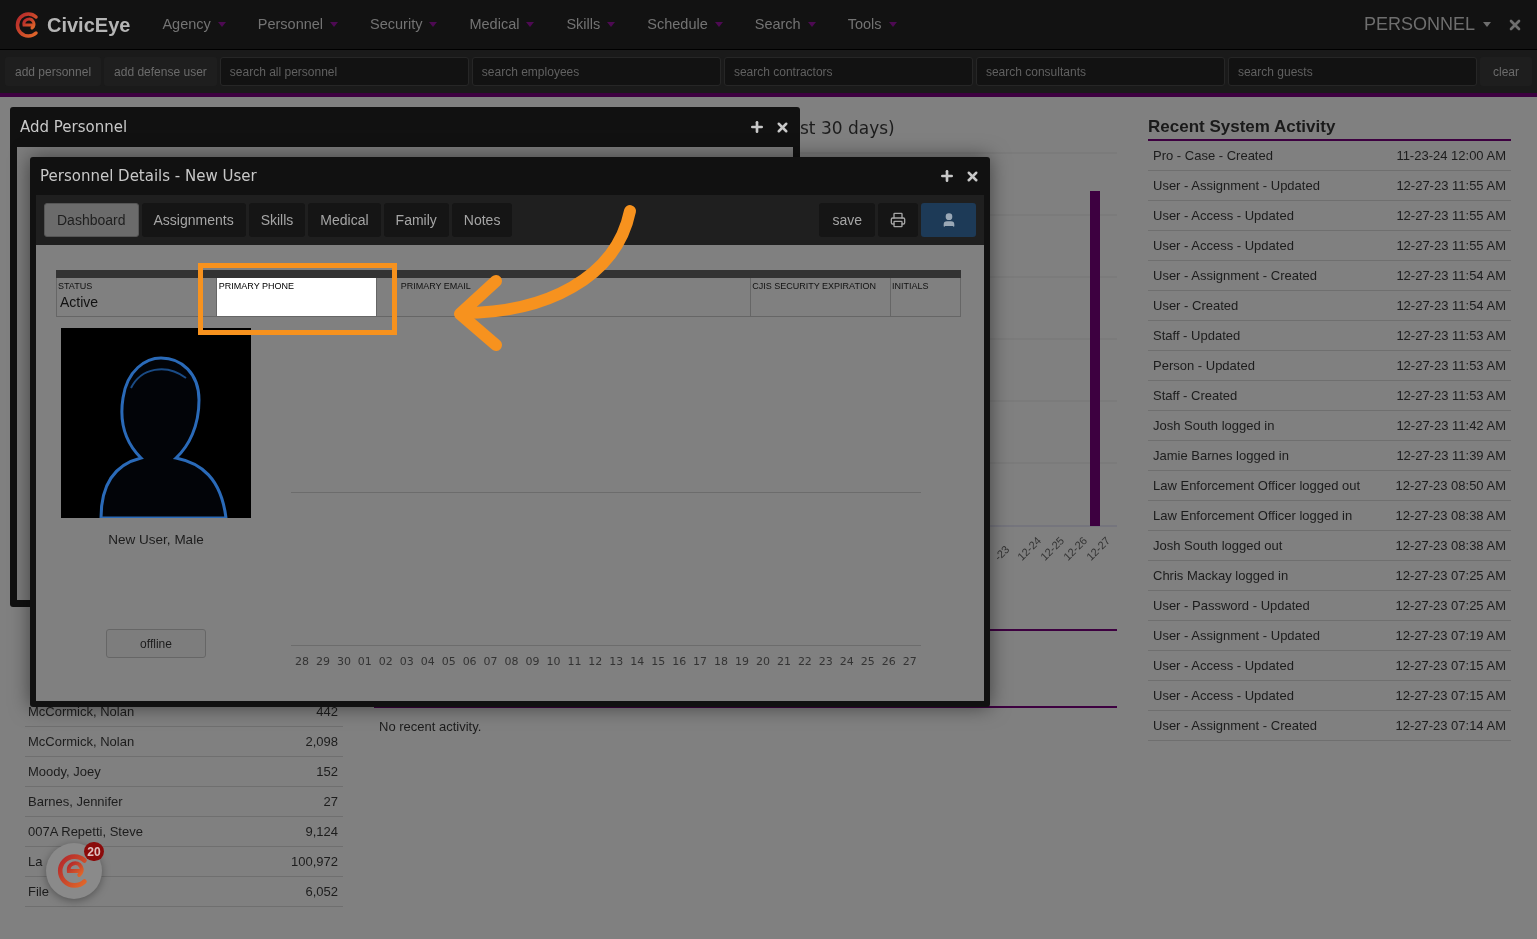  I want to click on search-field: search all personnel, so click(344, 71).